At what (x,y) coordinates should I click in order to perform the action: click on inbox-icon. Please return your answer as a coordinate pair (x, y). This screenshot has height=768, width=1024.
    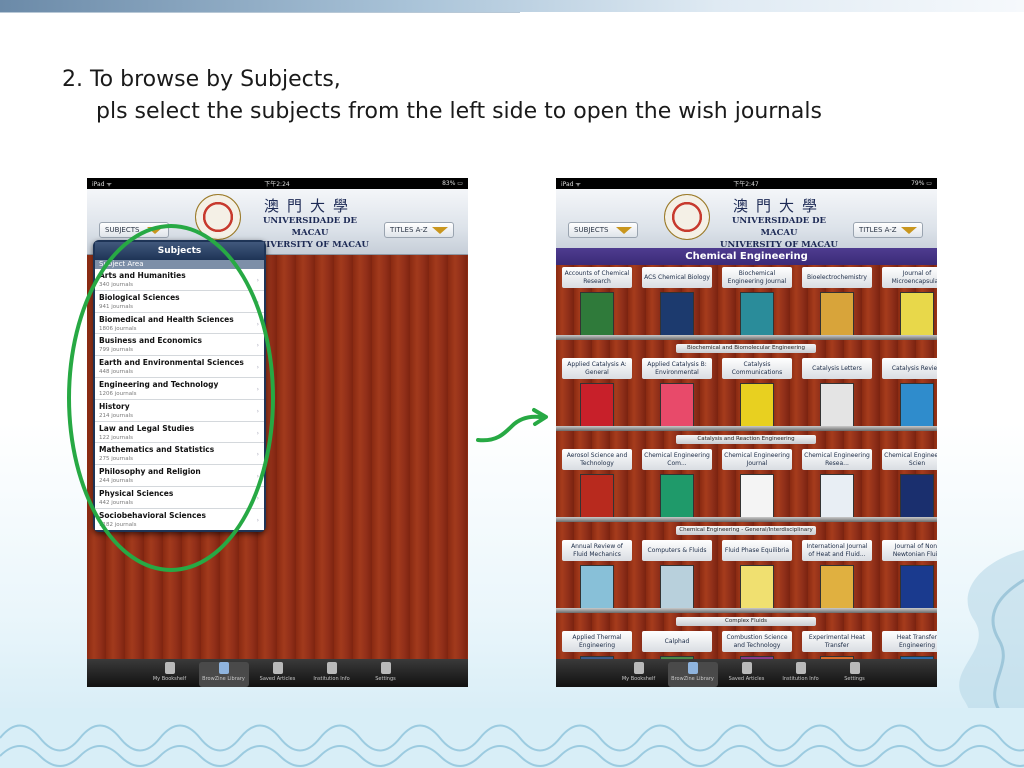
    Looking at the image, I should click on (277, 668).